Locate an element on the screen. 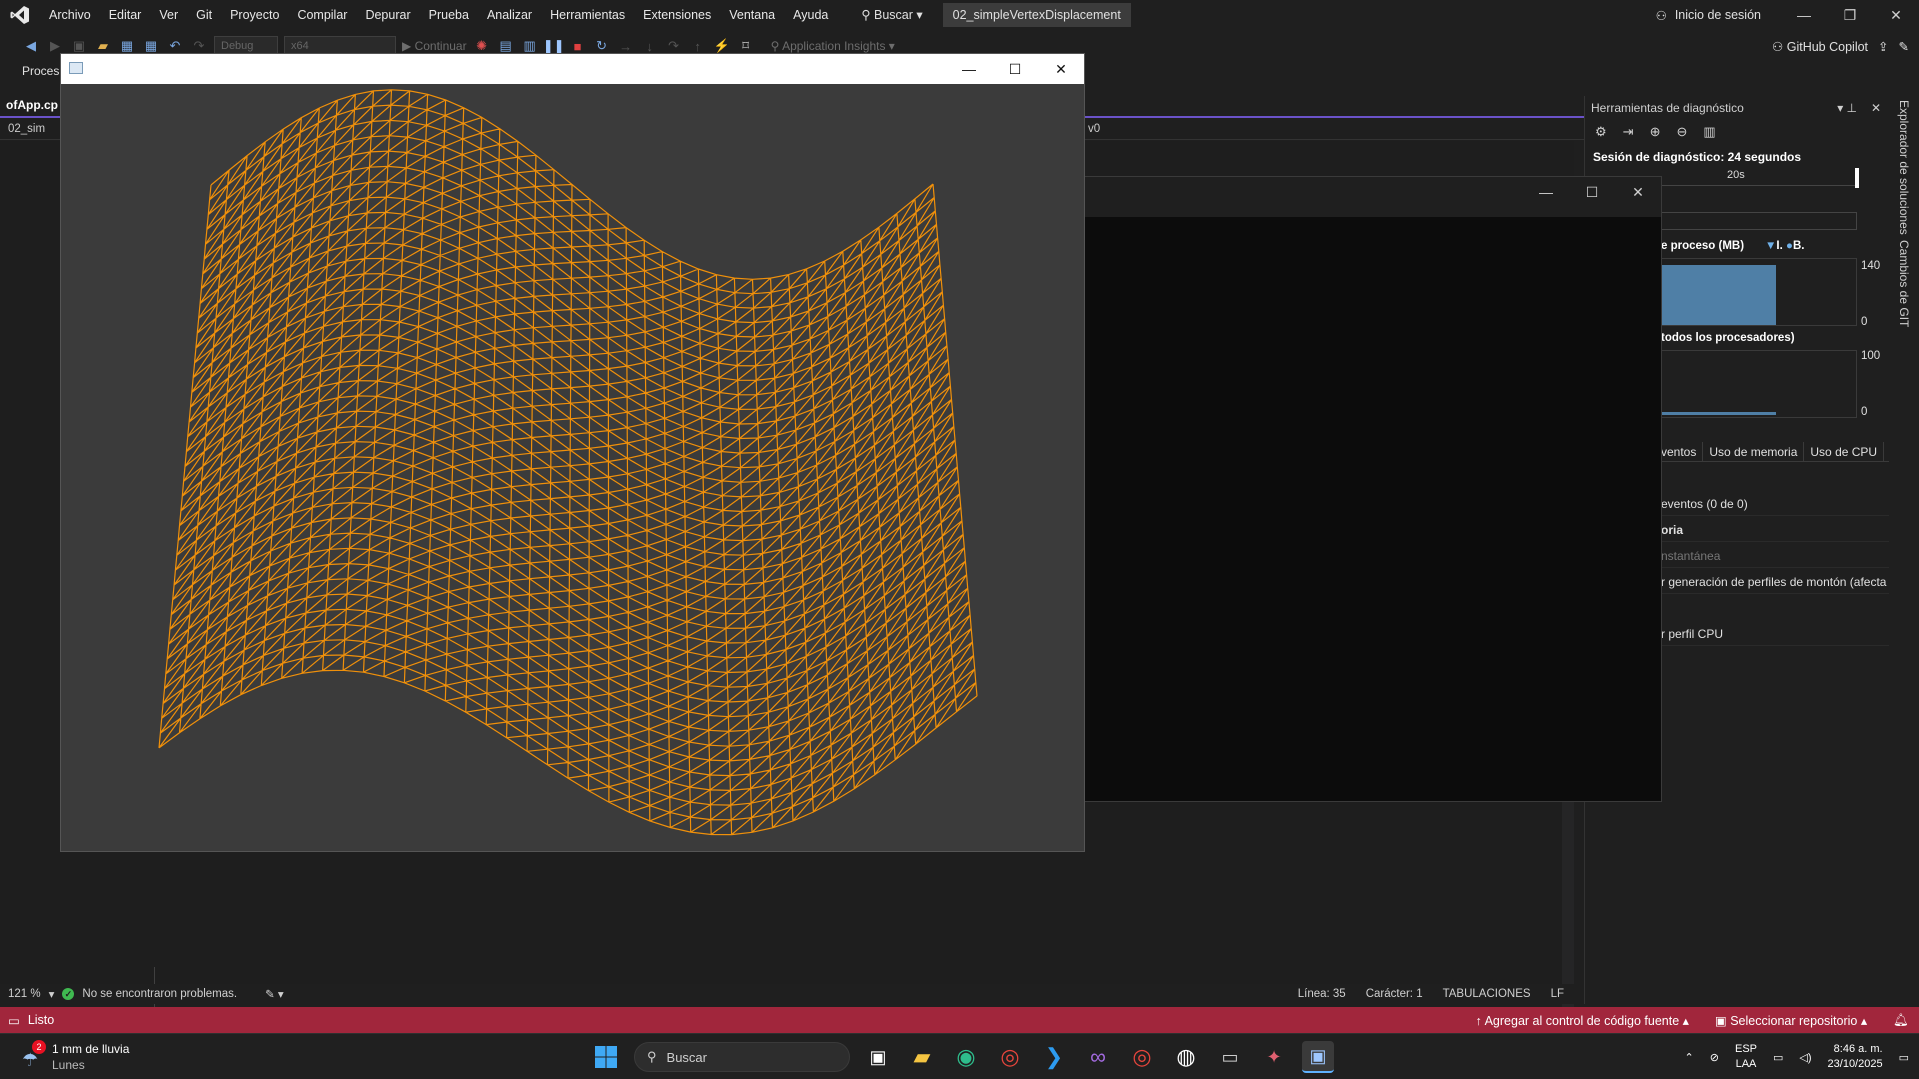 This screenshot has width=1919, height=1079. vscode-icon: ❯ is located at coordinates (1054, 1057).